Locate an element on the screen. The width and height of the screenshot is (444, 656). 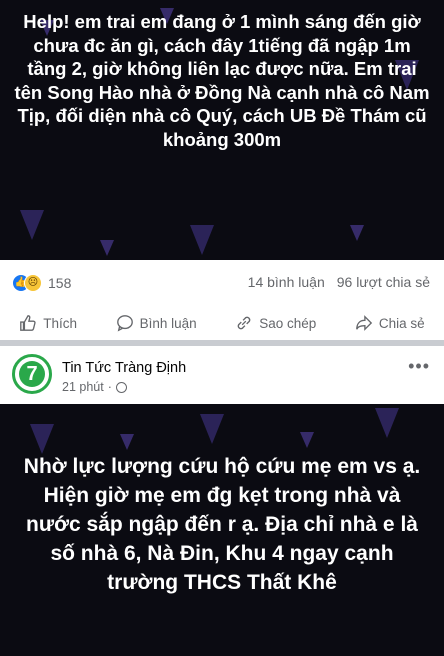
thumbs-up-icon is located at coordinates (28, 323).